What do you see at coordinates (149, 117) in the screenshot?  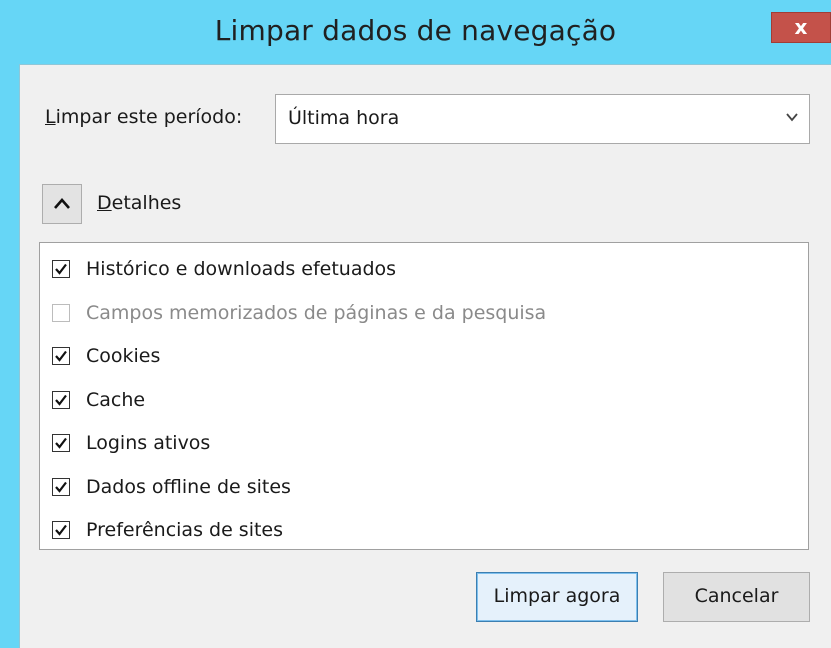 I see `period-label-text: impar este período:` at bounding box center [149, 117].